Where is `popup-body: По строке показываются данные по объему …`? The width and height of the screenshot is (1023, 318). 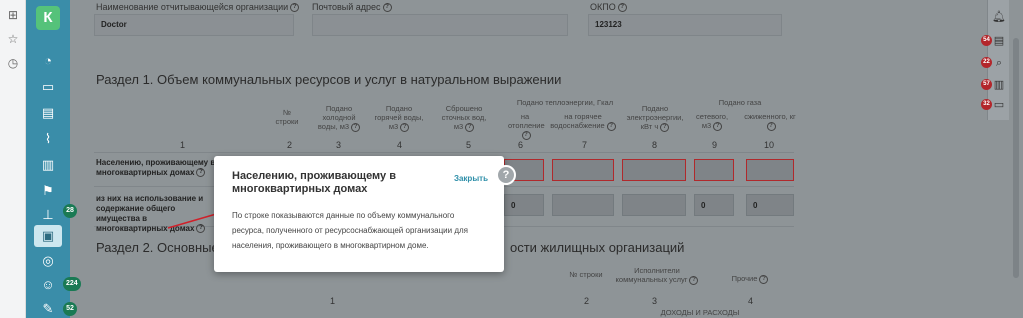
popup-body: По строке показываются данные по объему … is located at coordinates (350, 230).